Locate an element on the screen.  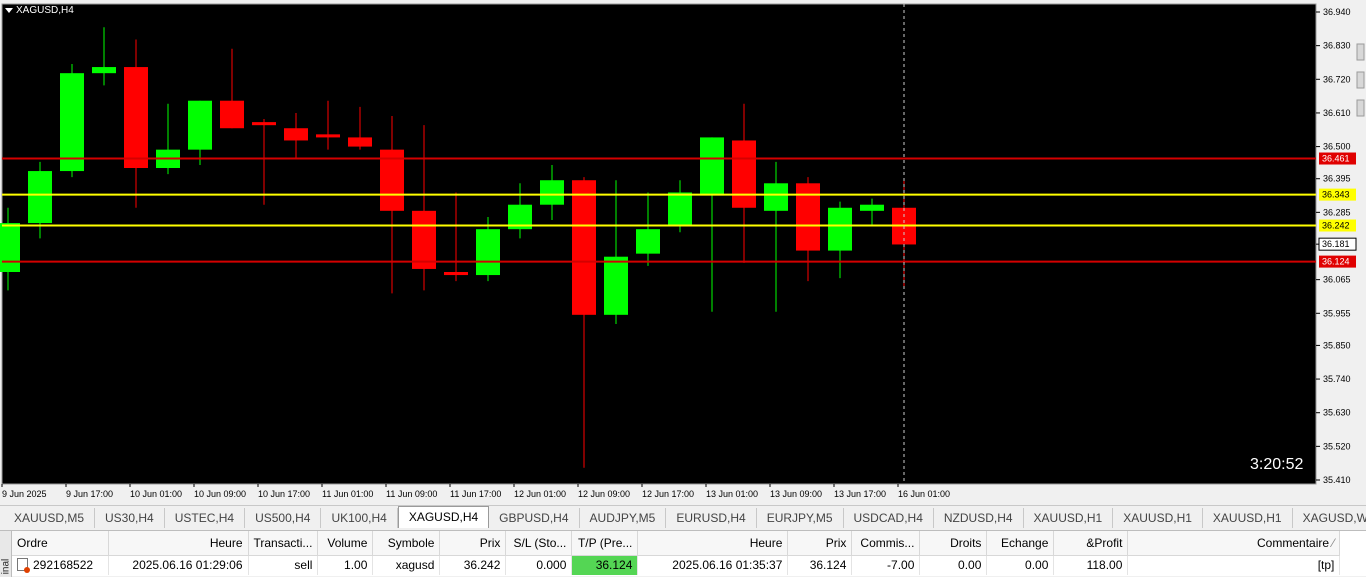
chart-tab: USTEC,H4 is located at coordinates (205, 518).